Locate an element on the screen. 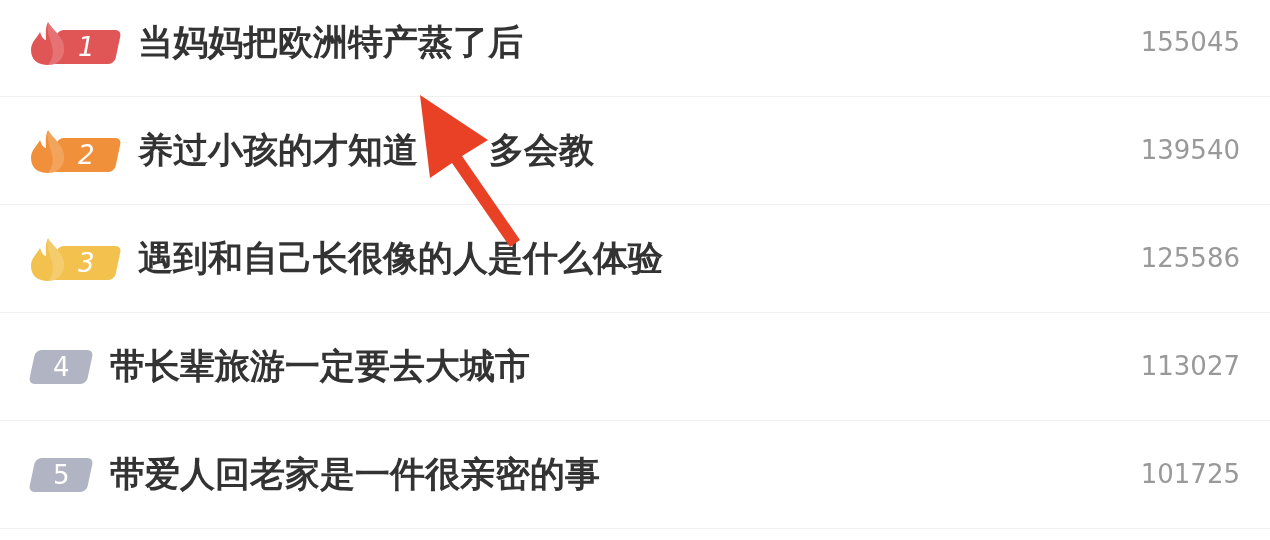  heat-count: 139540 is located at coordinates (1190, 150).